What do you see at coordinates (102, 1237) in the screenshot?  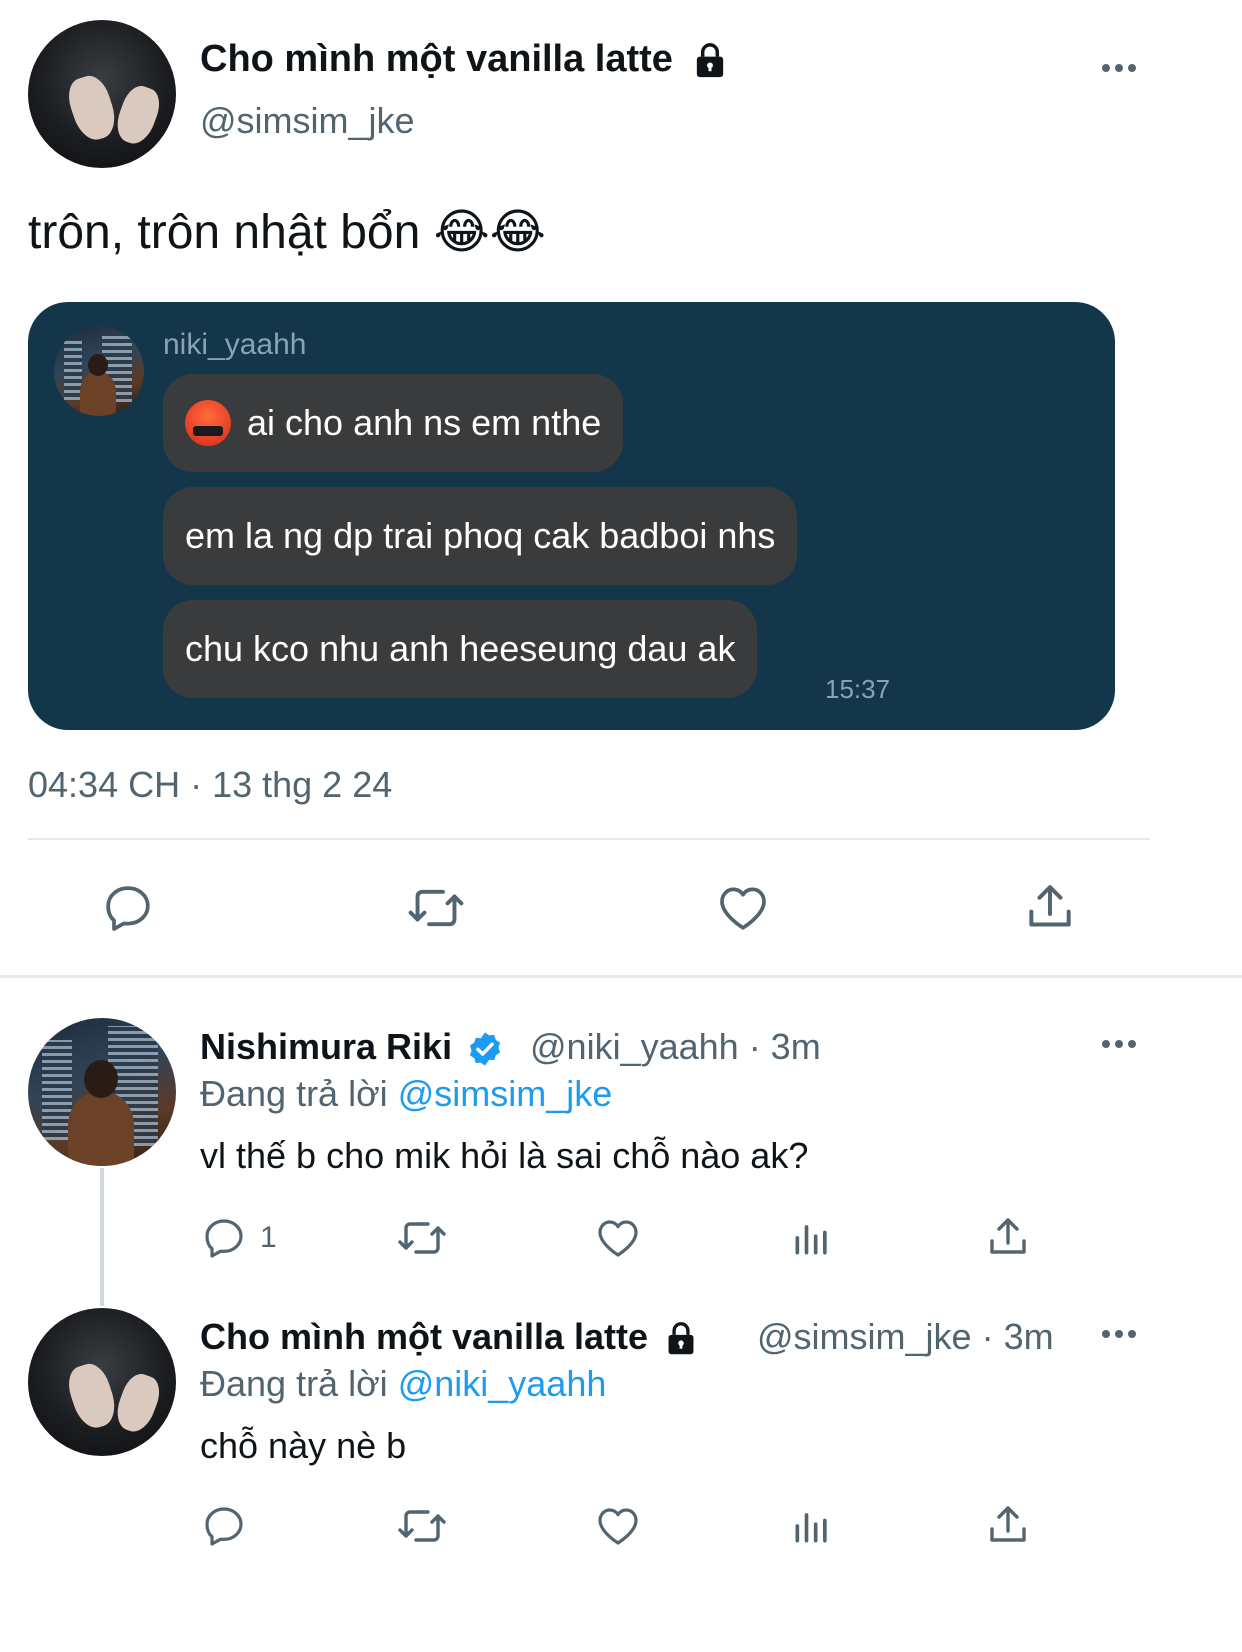 I see `thread-line` at bounding box center [102, 1237].